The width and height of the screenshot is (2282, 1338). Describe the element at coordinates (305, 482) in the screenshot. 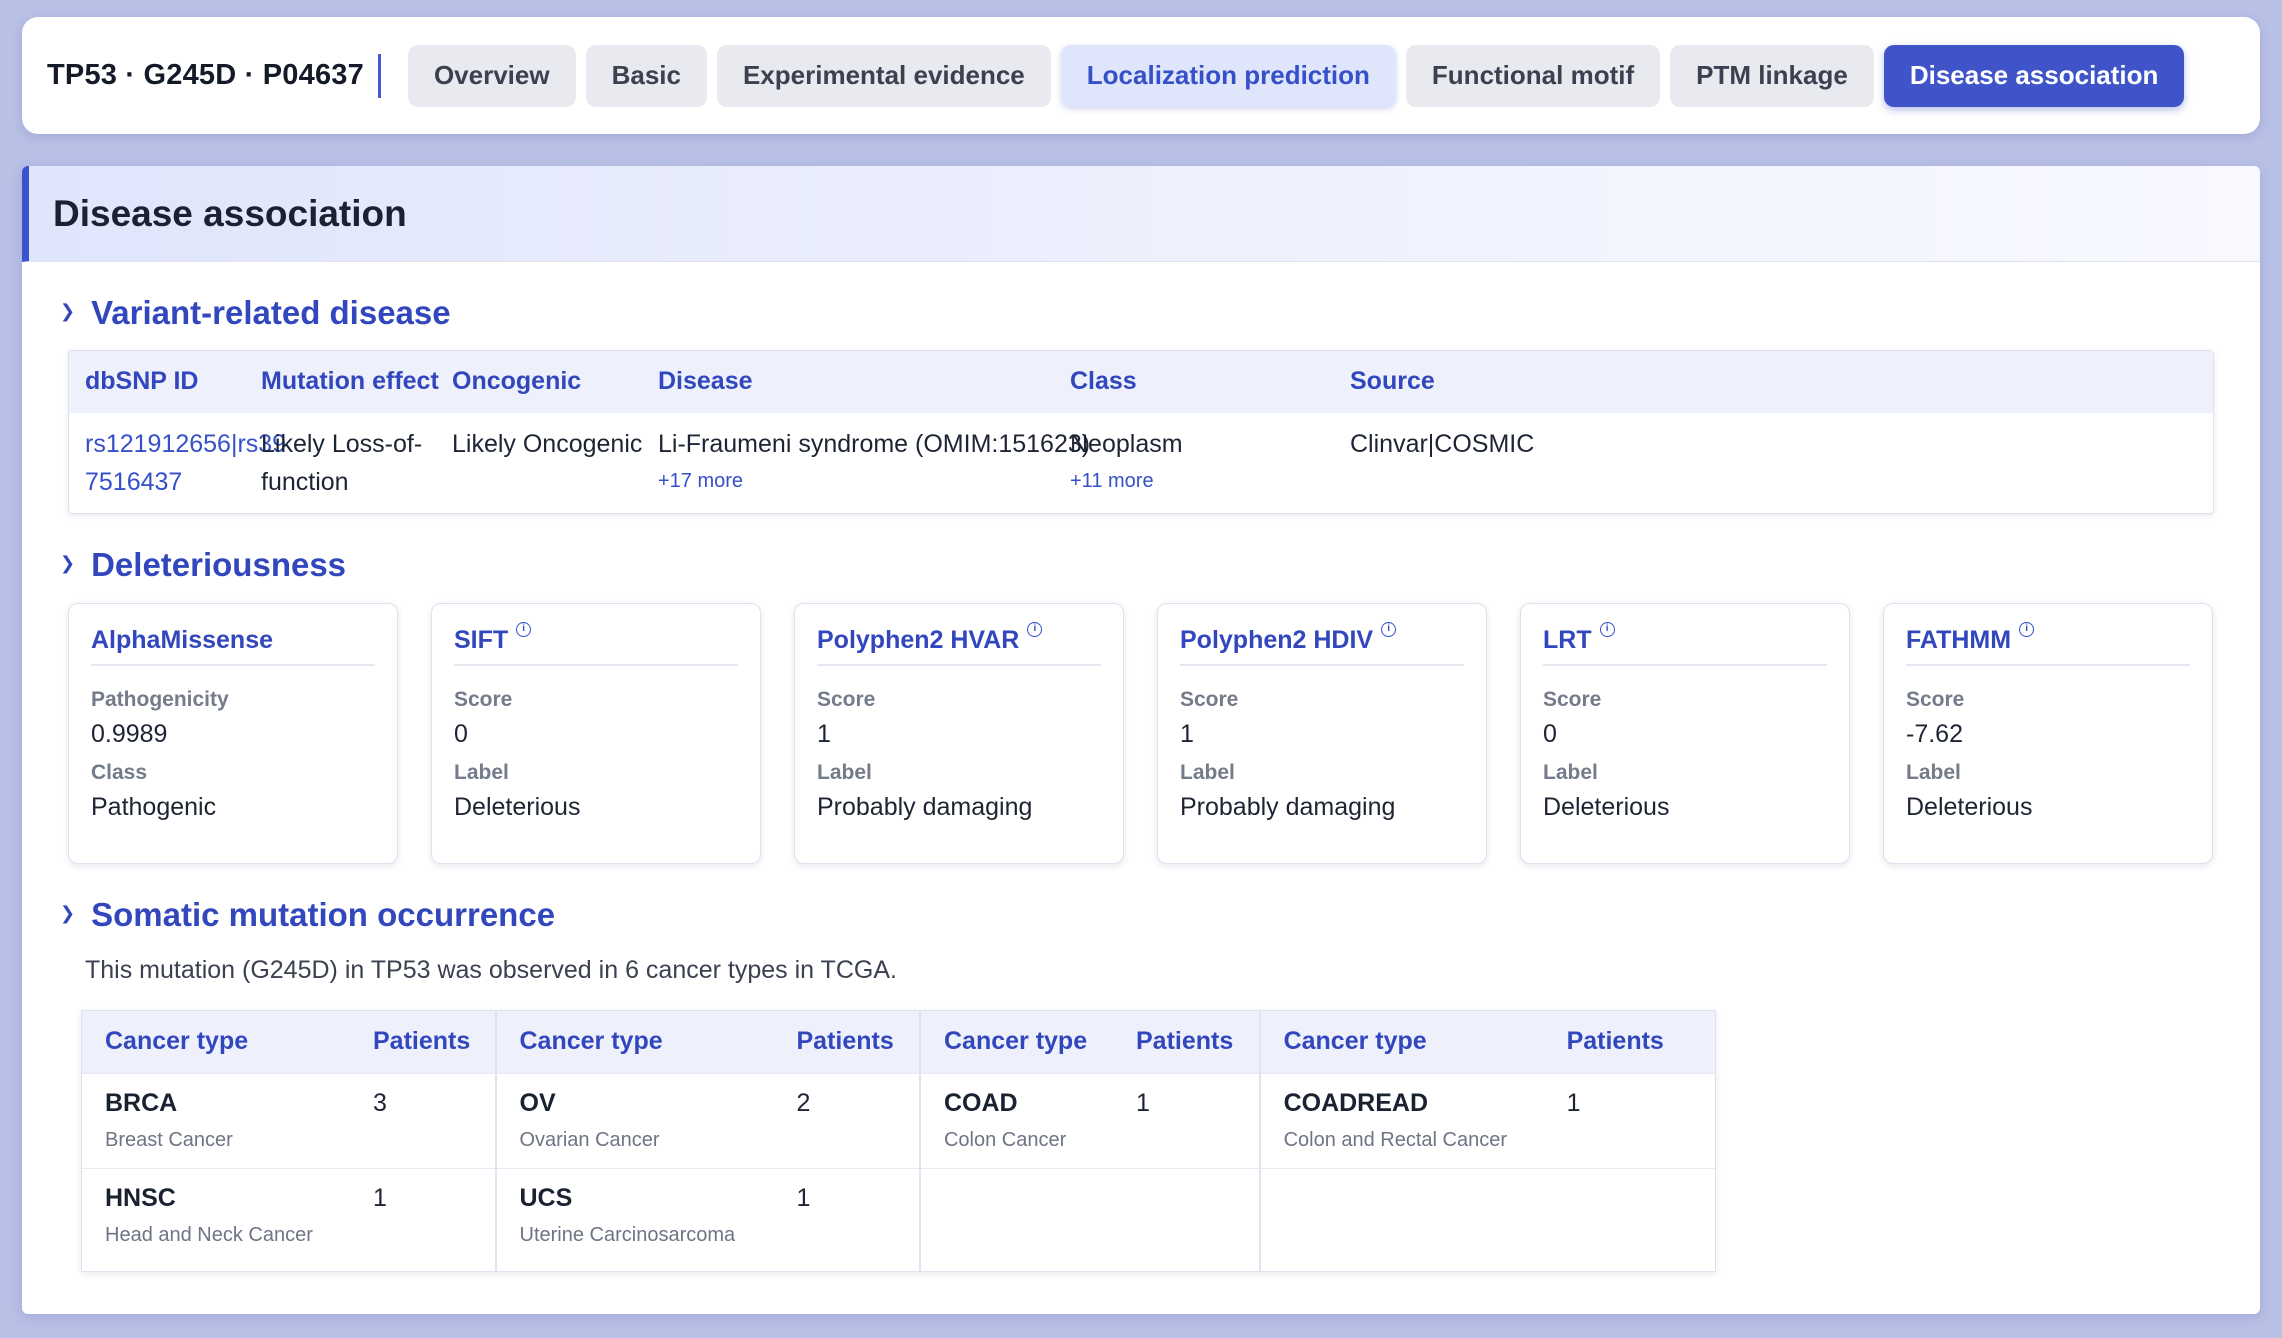

I see `mutation-effect-line2: function` at that location.